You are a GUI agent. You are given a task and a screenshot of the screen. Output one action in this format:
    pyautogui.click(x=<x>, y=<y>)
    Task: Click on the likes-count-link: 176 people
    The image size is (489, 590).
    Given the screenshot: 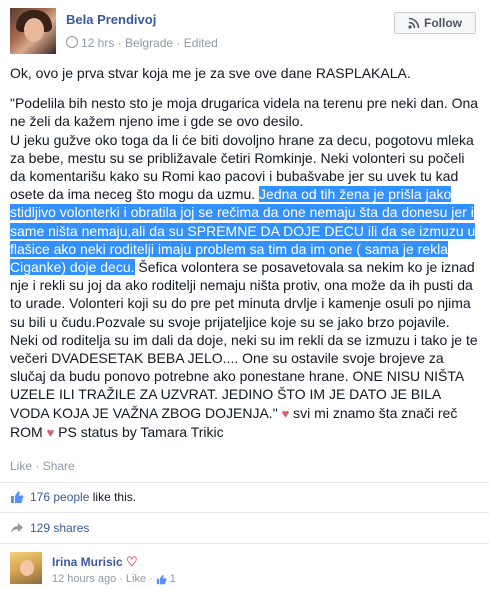 What is the action you would take?
    pyautogui.click(x=59, y=497)
    